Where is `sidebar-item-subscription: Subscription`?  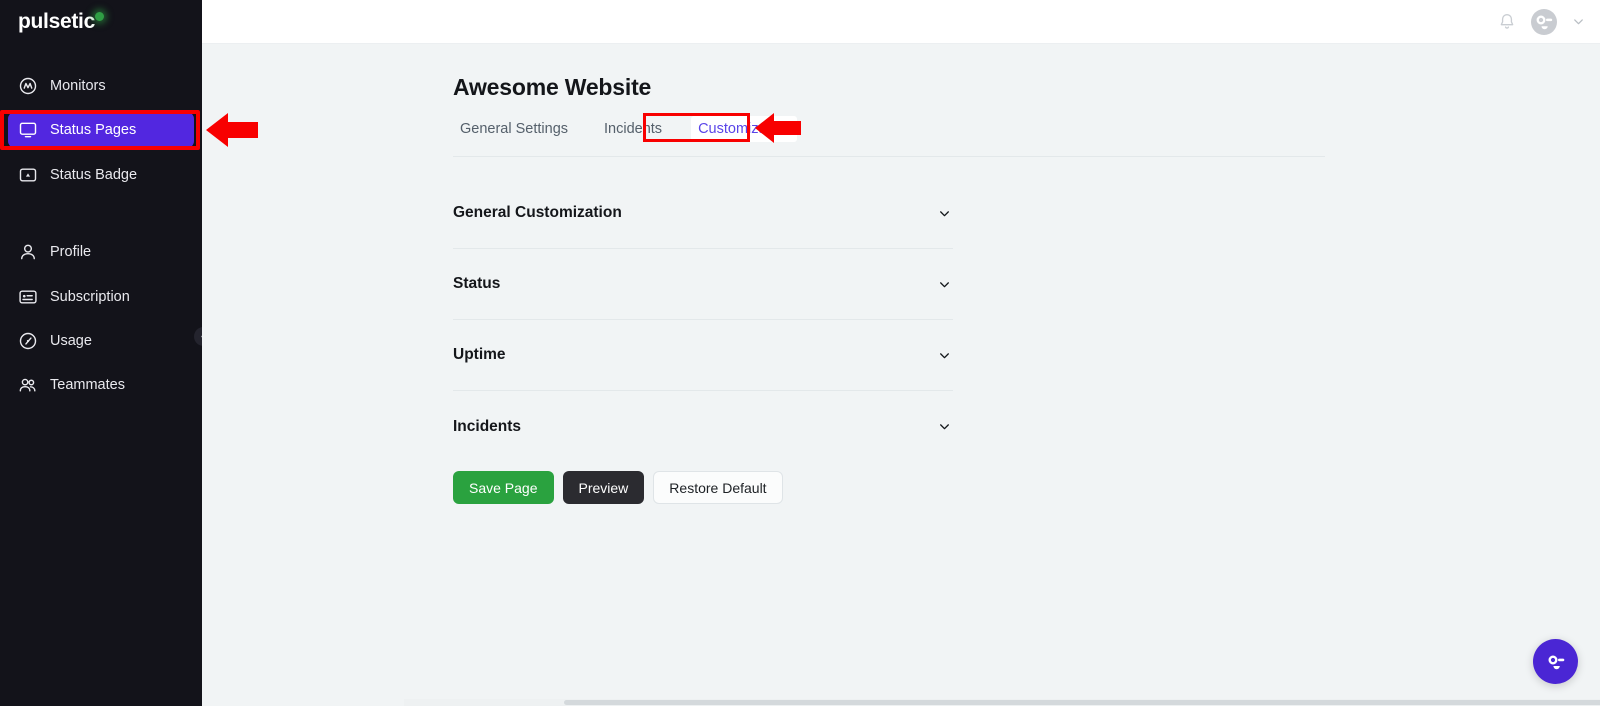 sidebar-item-subscription: Subscription is located at coordinates (101, 297).